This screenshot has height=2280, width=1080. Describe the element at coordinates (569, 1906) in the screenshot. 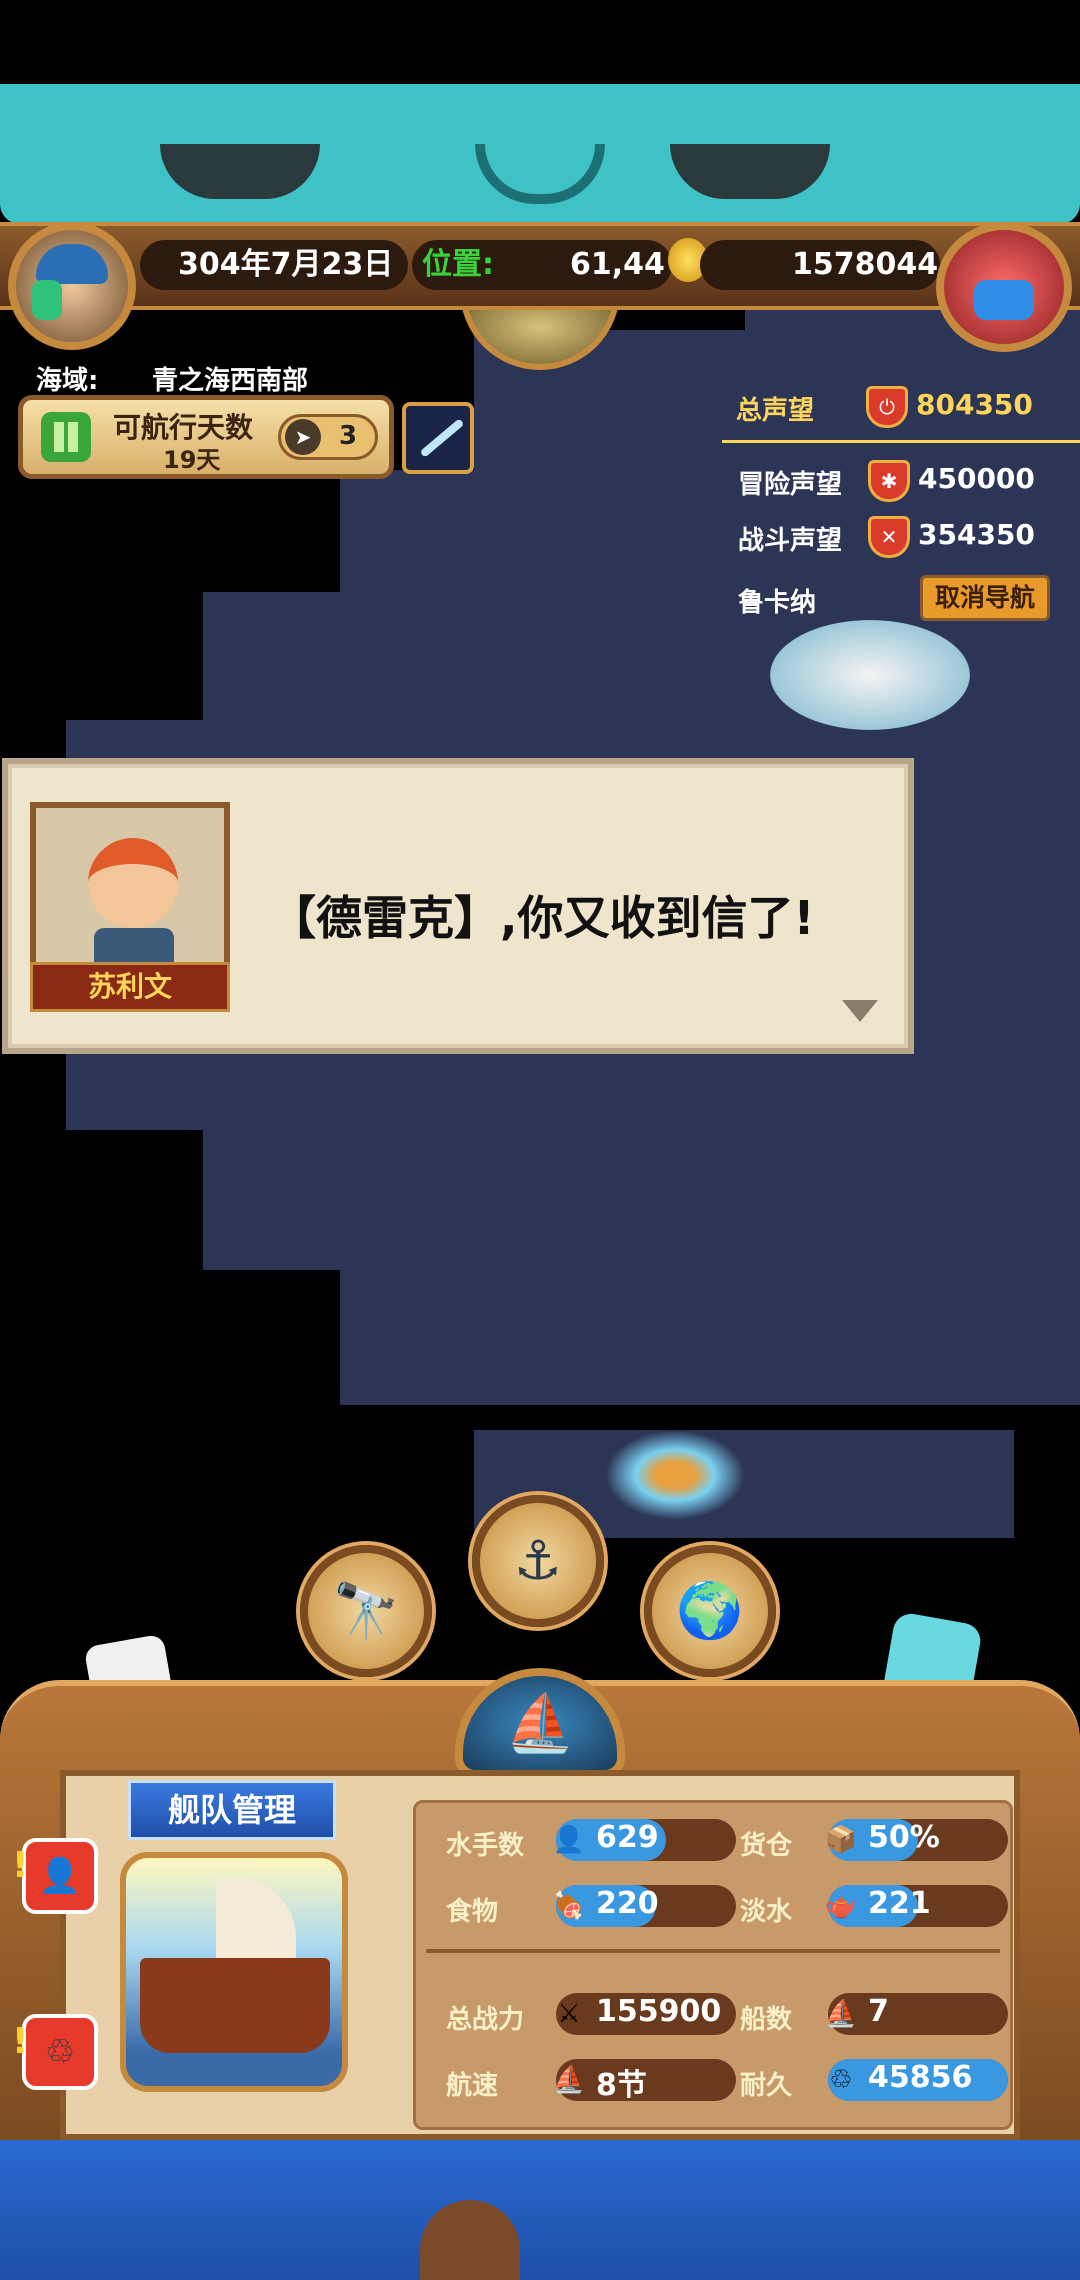

I see `meat-icon: 🍖` at that location.